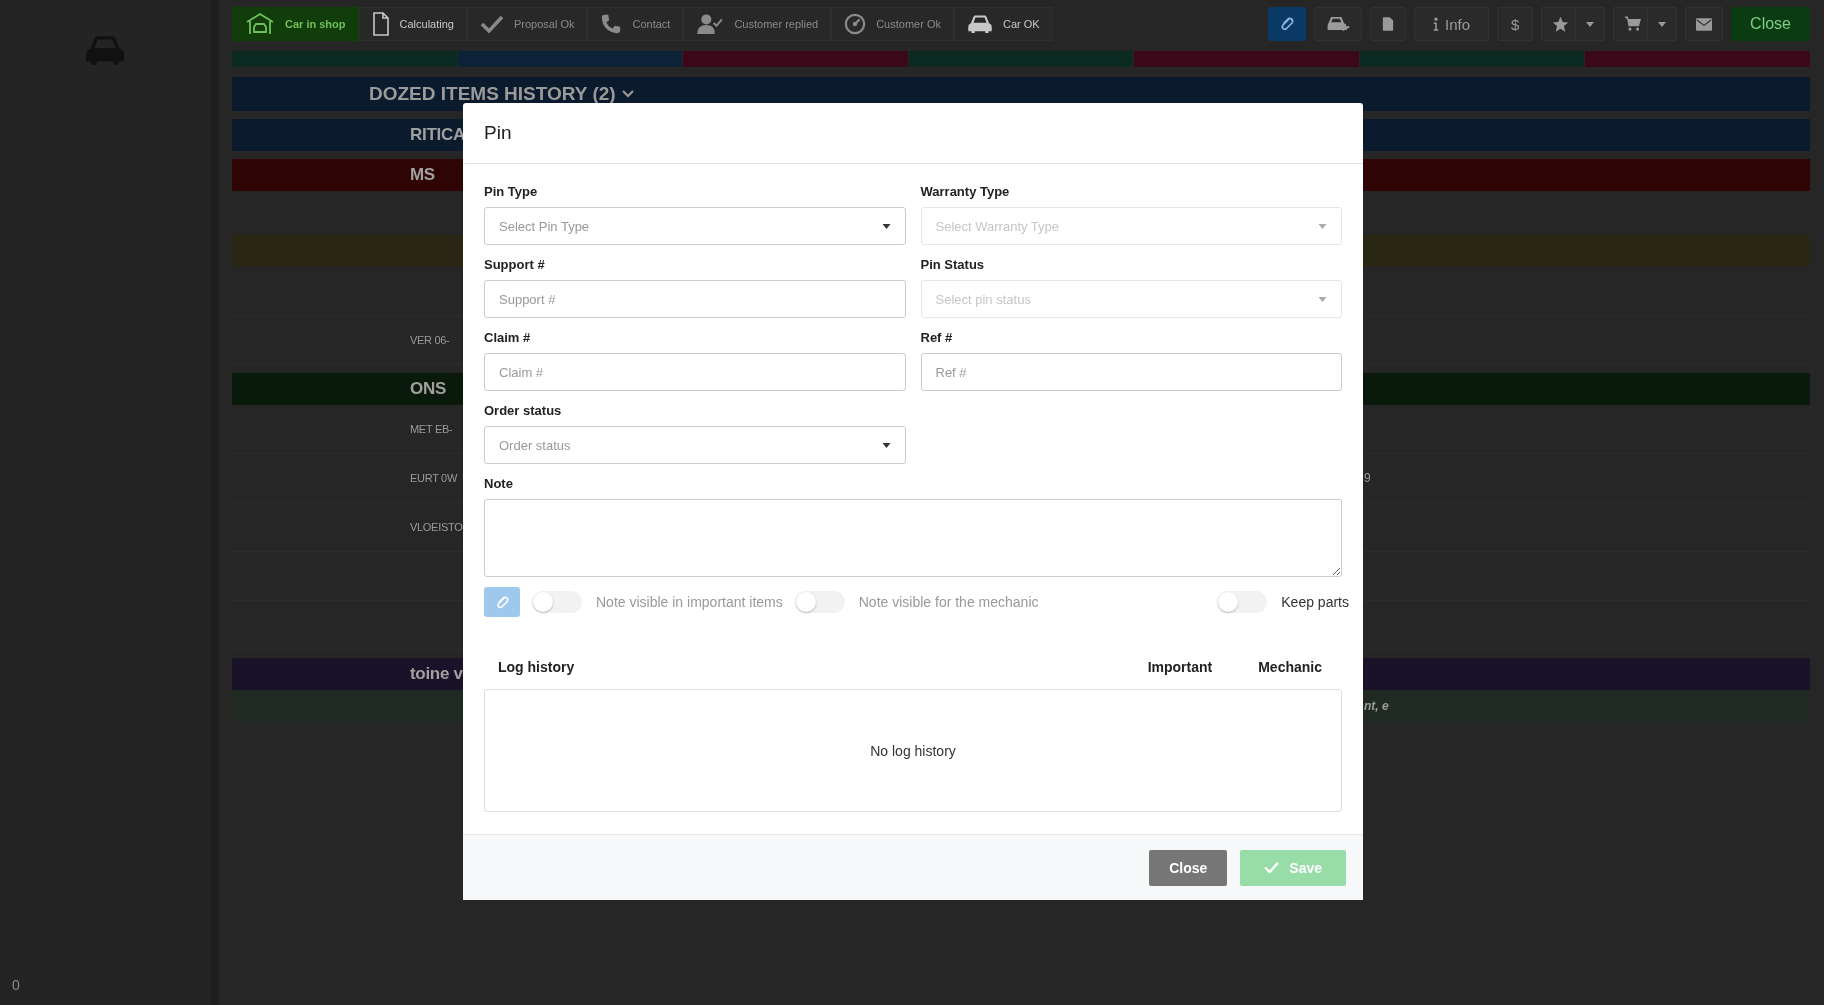  I want to click on status-step: Proposal Ok, so click(527, 24).